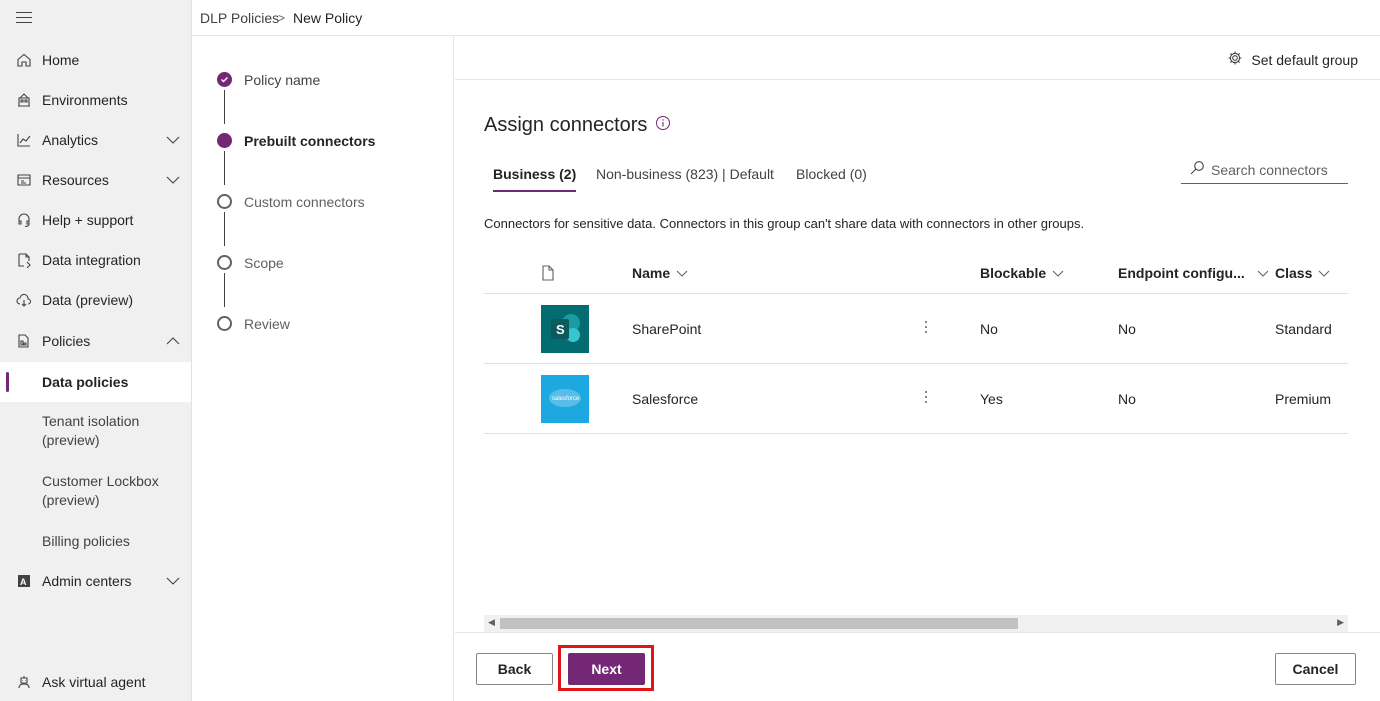 The width and height of the screenshot is (1380, 701). I want to click on scroll-left-arrow-icon: ◀, so click(491, 622).